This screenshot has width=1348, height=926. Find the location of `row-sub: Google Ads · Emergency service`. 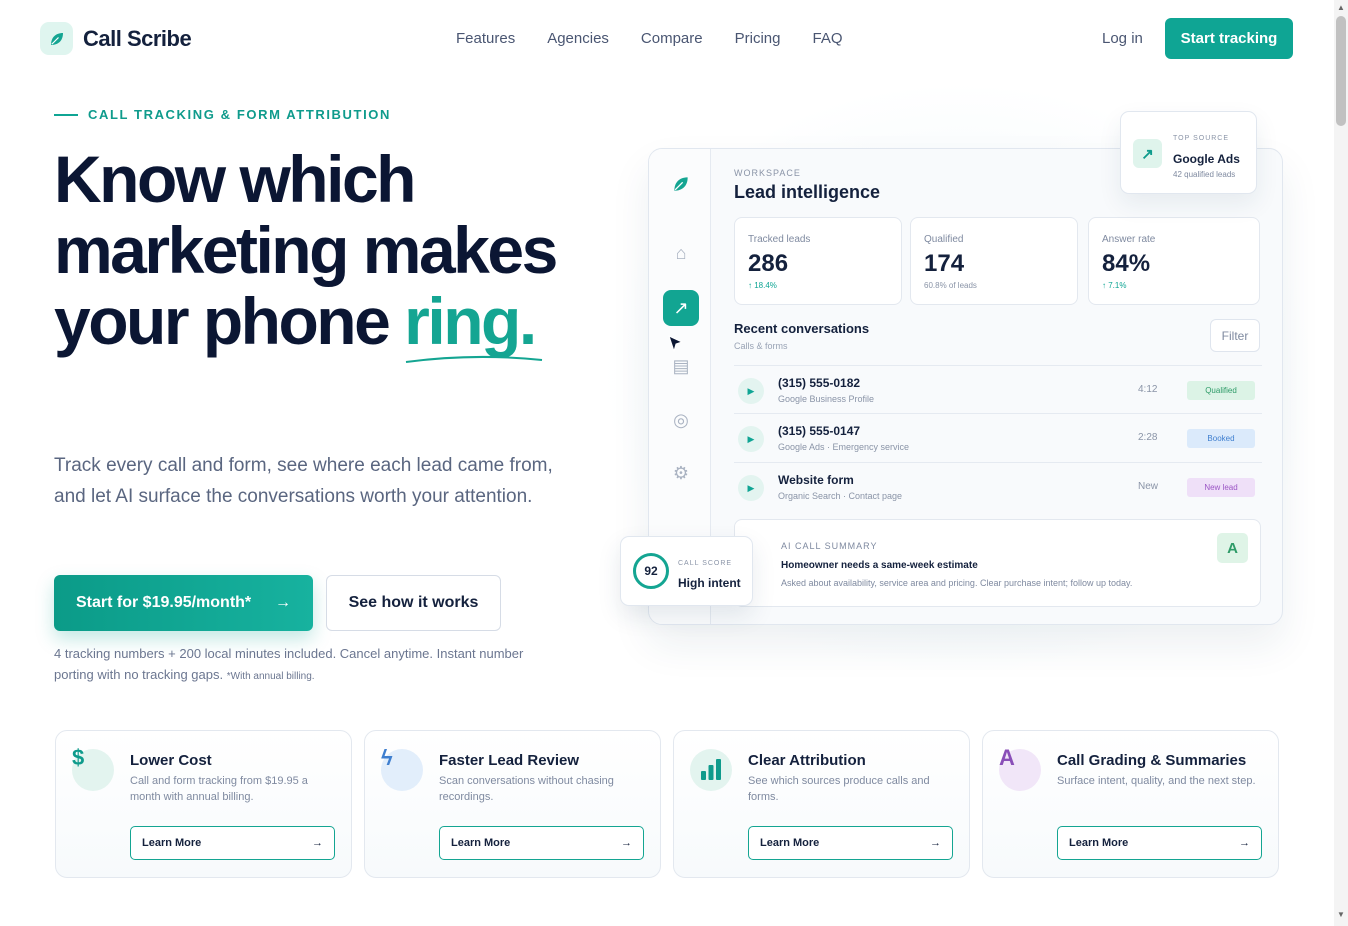

row-sub: Google Ads · Emergency service is located at coordinates (844, 447).